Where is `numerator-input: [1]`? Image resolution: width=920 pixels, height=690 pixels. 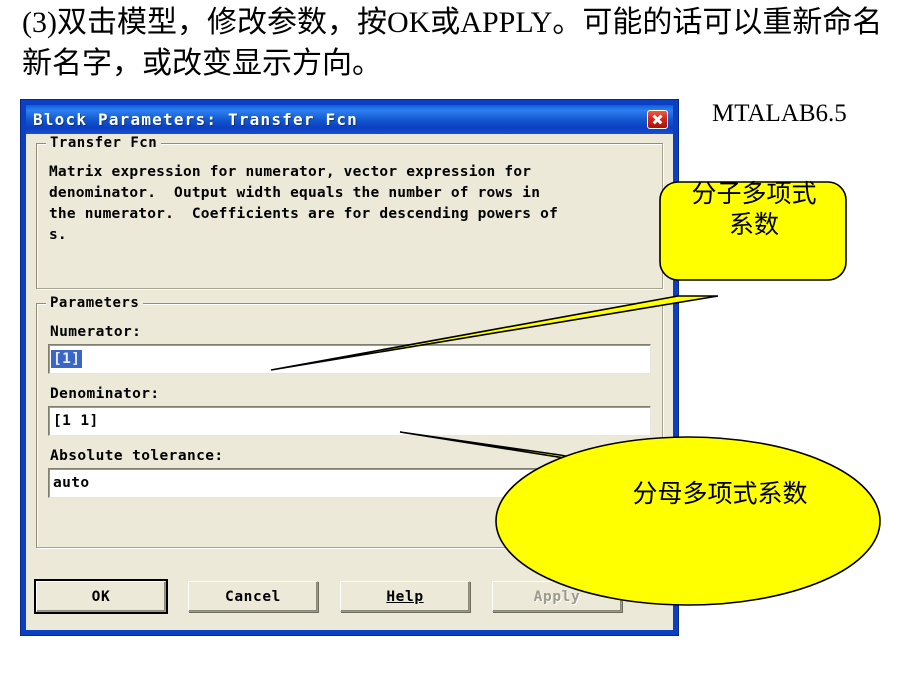
numerator-input: [1] is located at coordinates (349, 359).